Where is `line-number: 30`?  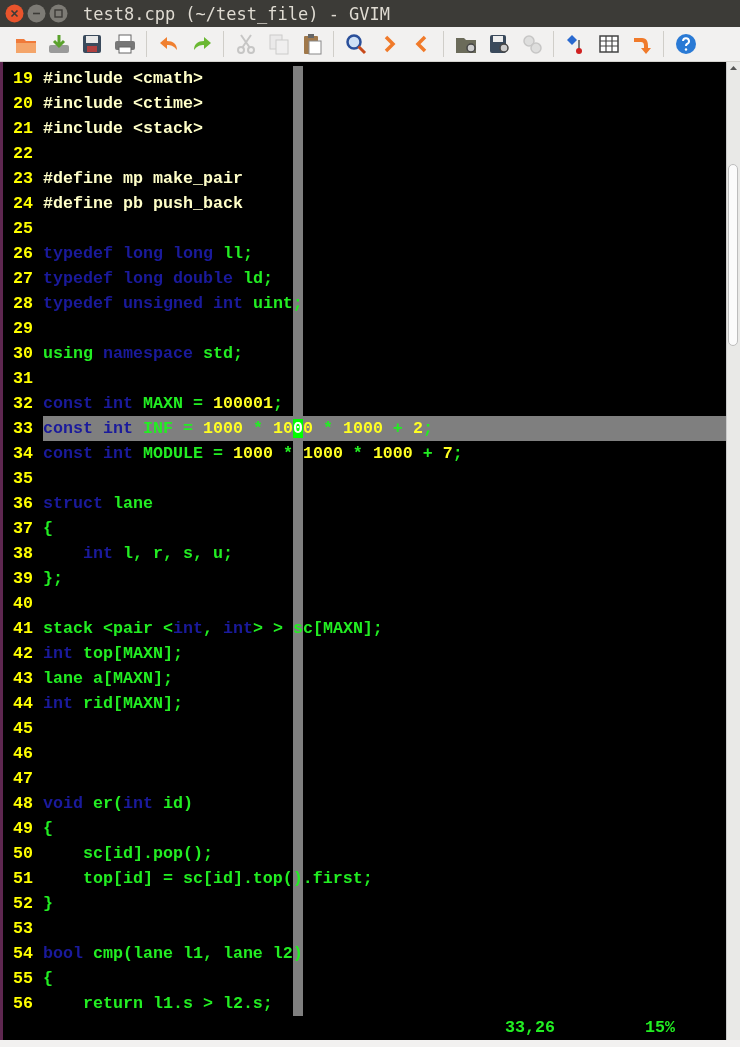 line-number: 30 is located at coordinates (22, 354).